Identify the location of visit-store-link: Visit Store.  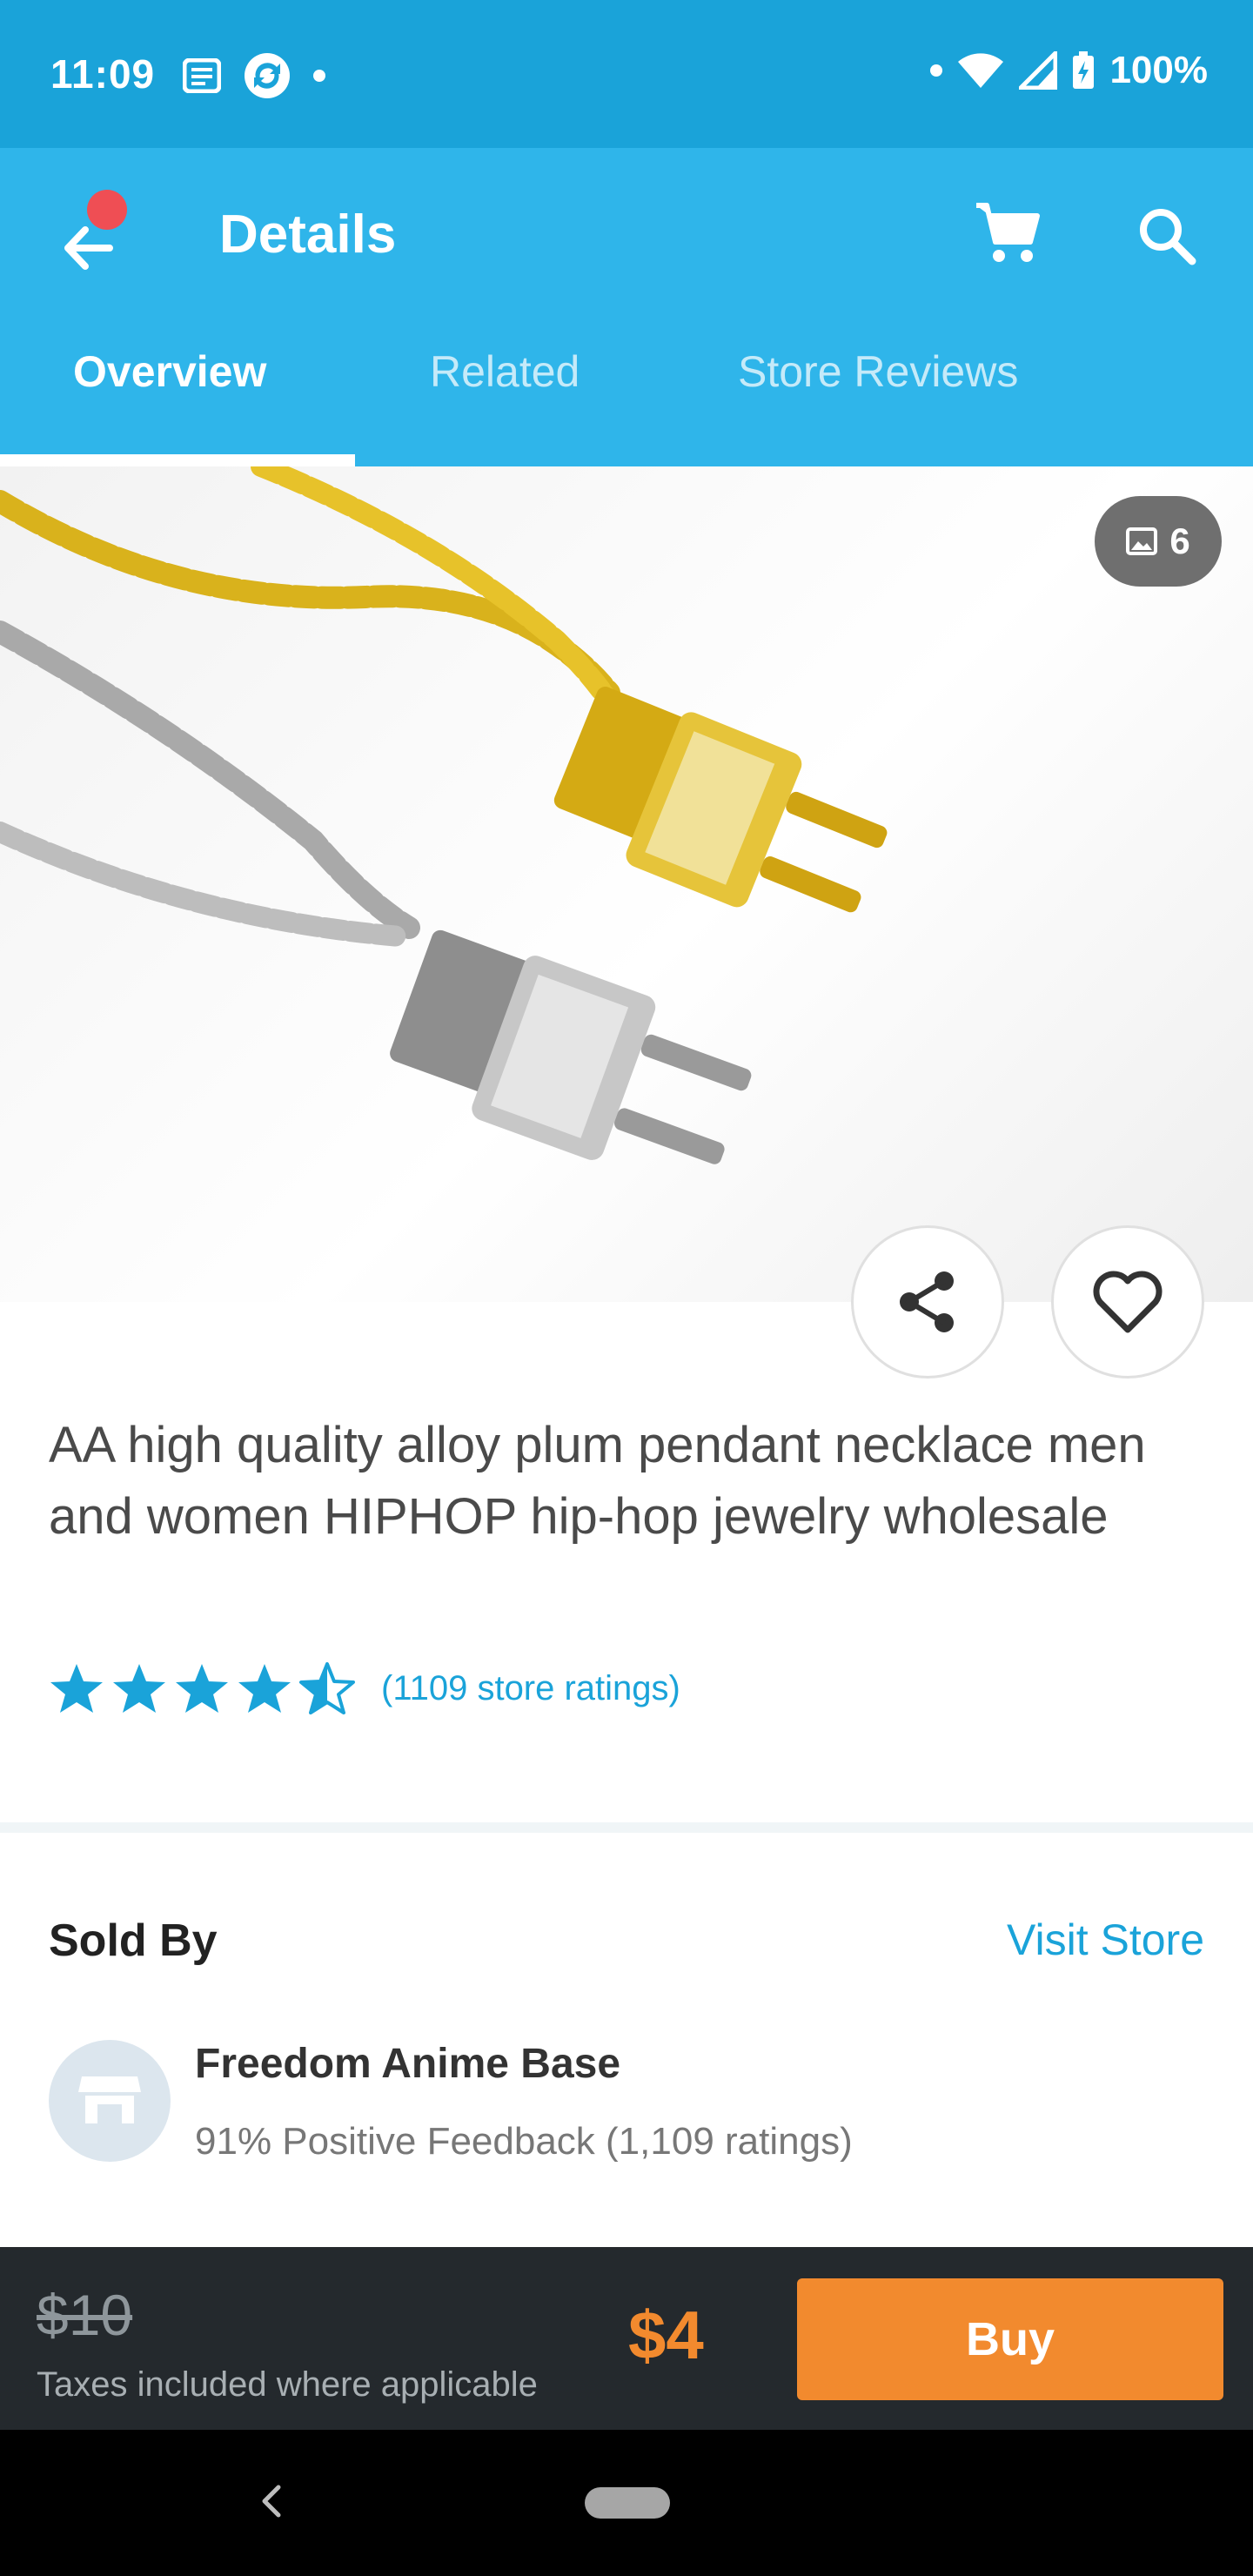
(1105, 1940).